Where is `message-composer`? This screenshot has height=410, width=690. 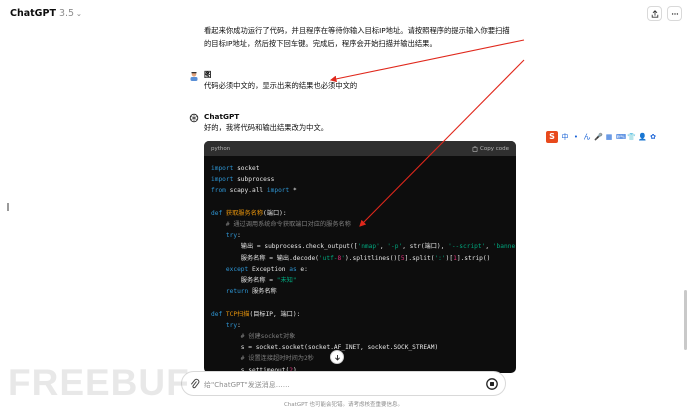 message-composer is located at coordinates (343, 383).